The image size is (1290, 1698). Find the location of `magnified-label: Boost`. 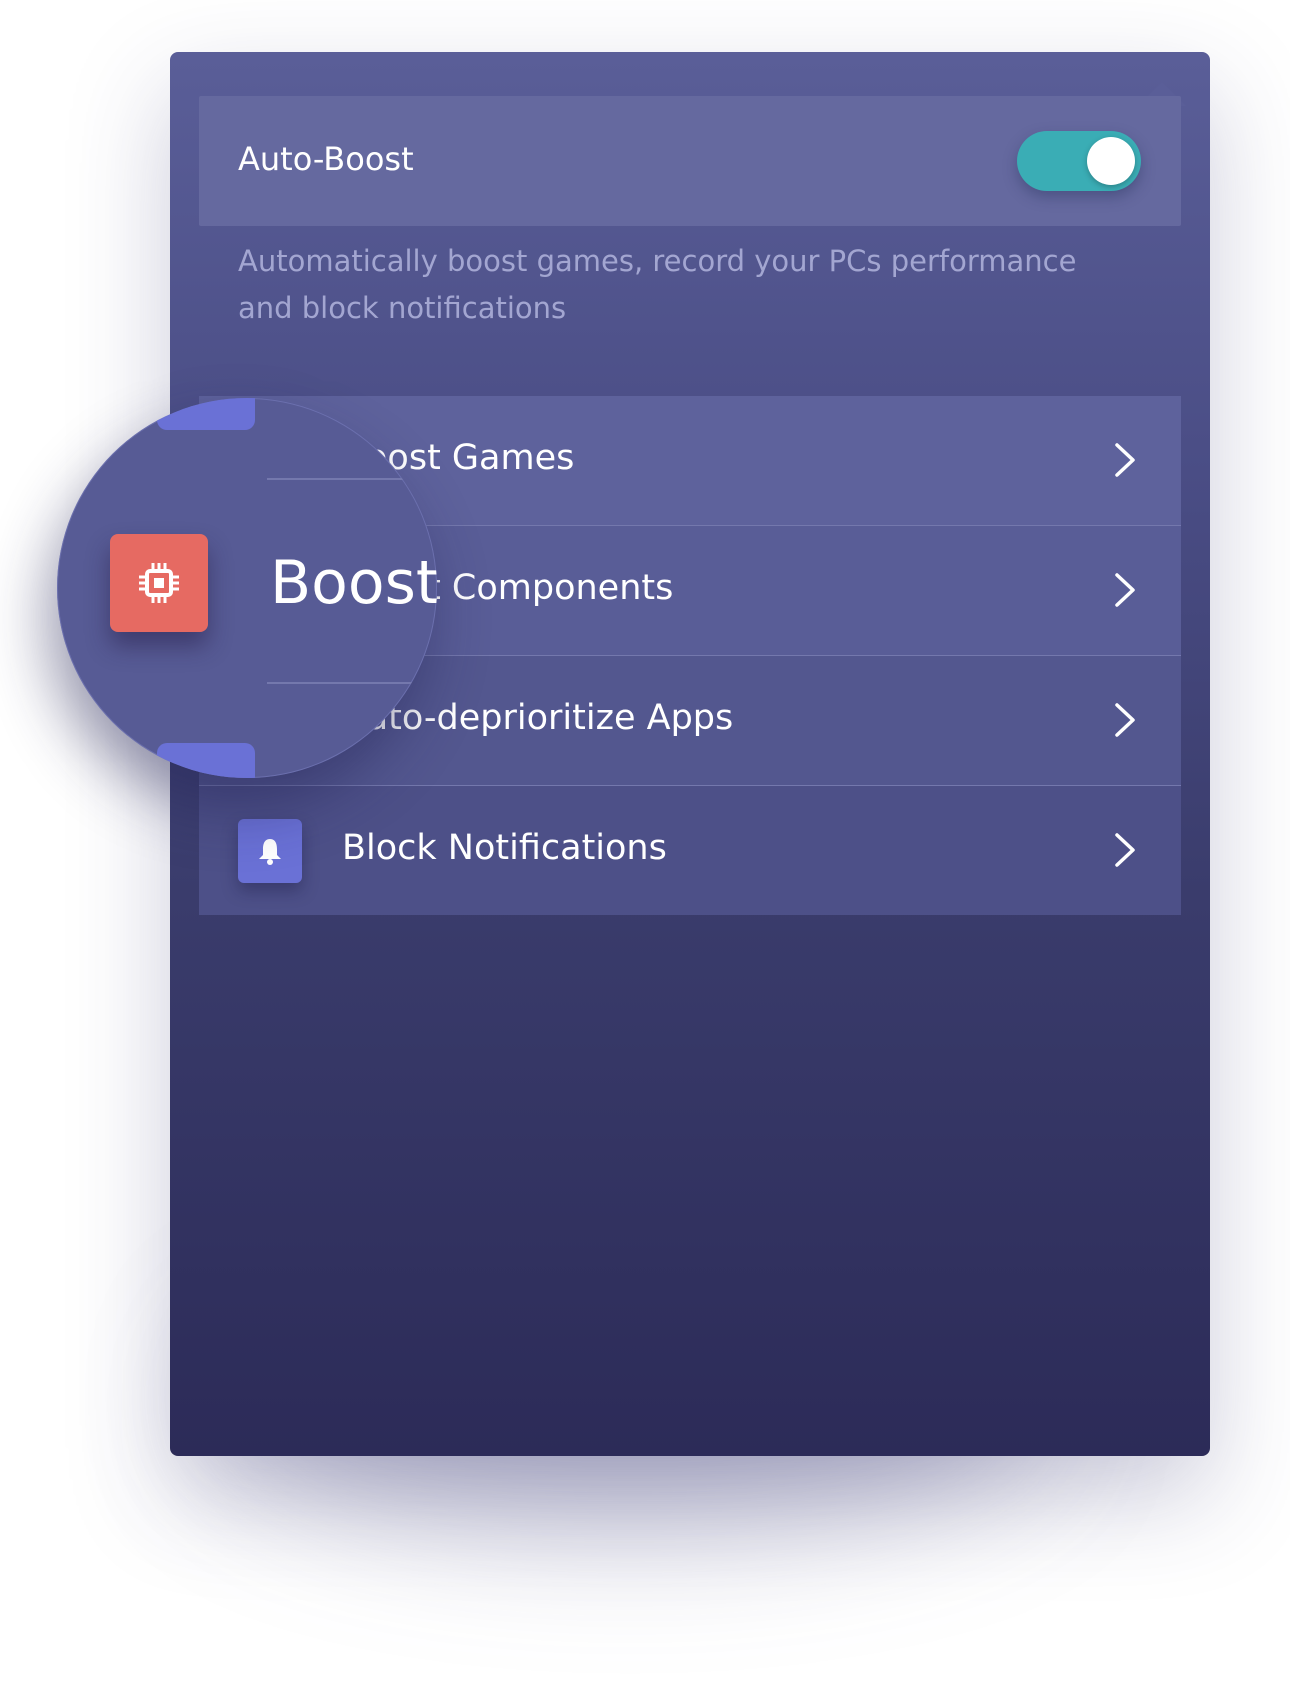

magnified-label: Boost is located at coordinates (353, 583).